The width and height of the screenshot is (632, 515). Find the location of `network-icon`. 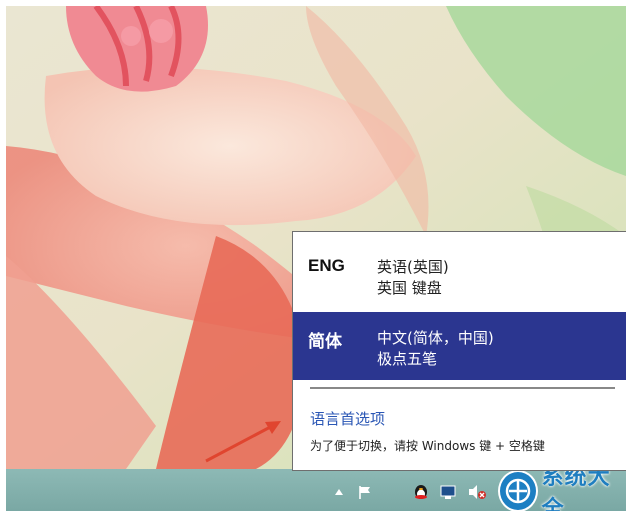

network-icon is located at coordinates (449, 492).